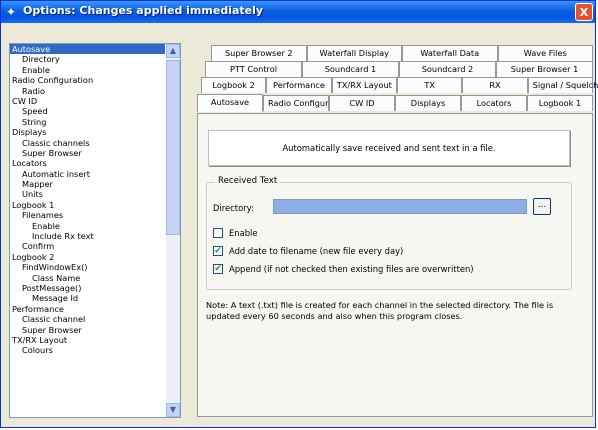 The width and height of the screenshot is (598, 430). Describe the element at coordinates (560, 103) in the screenshot. I see `tab-logbook-1: Logbook 1` at that location.